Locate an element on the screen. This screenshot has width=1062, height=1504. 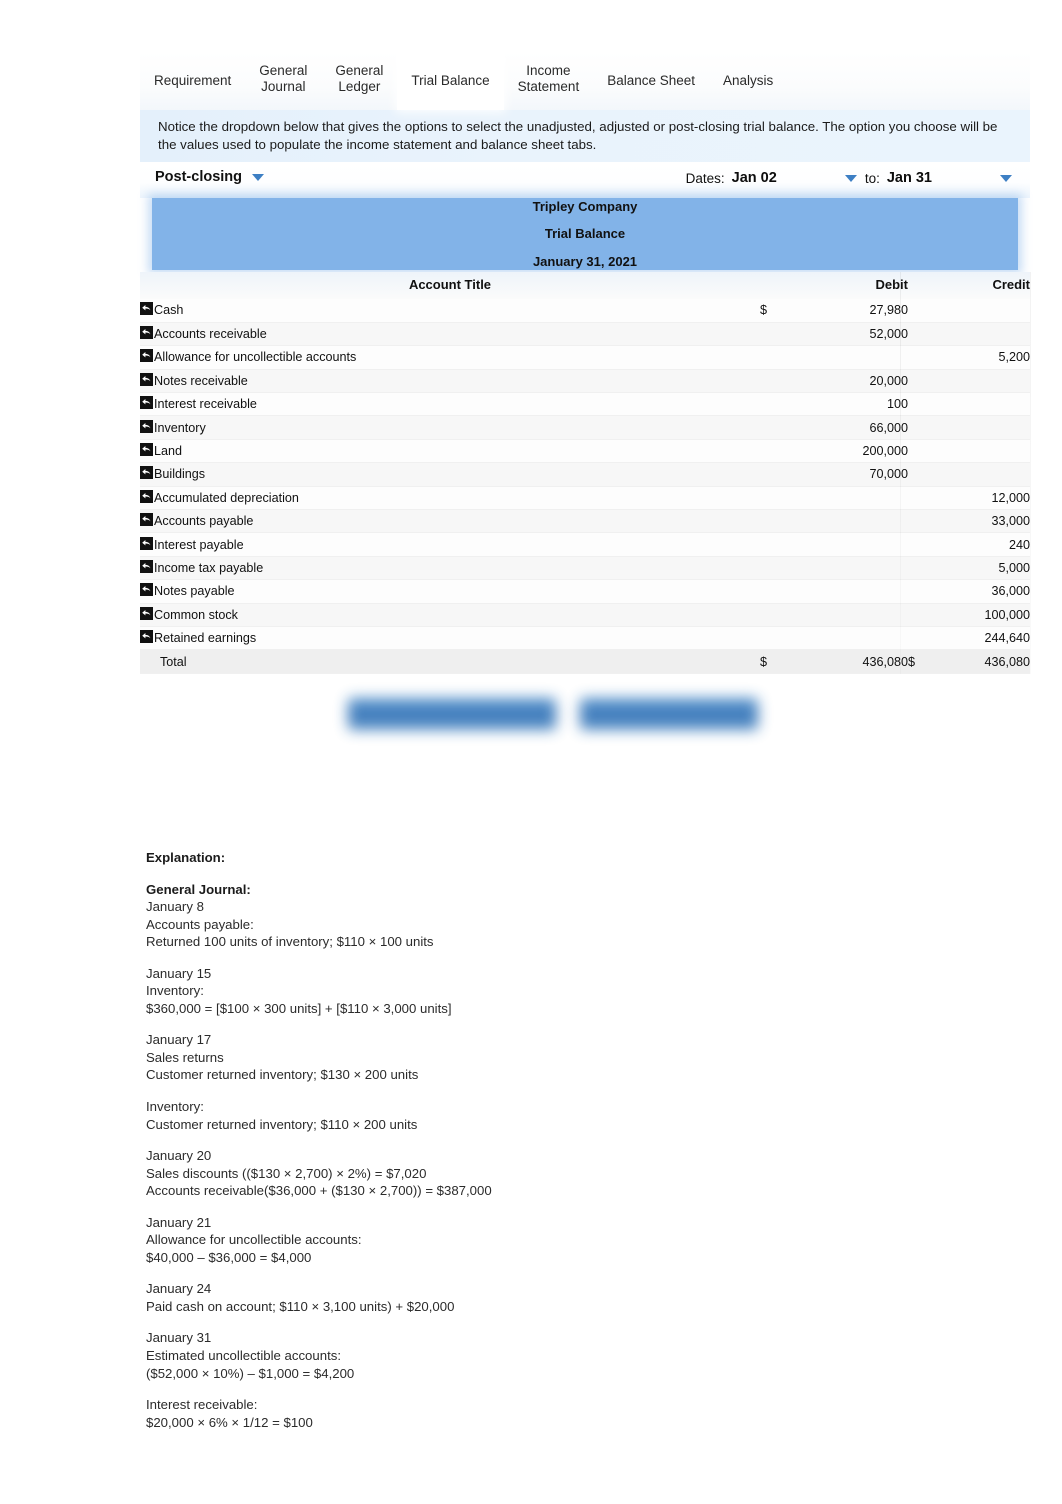
balance-type-dropdown: Post-closing is located at coordinates (210, 177).